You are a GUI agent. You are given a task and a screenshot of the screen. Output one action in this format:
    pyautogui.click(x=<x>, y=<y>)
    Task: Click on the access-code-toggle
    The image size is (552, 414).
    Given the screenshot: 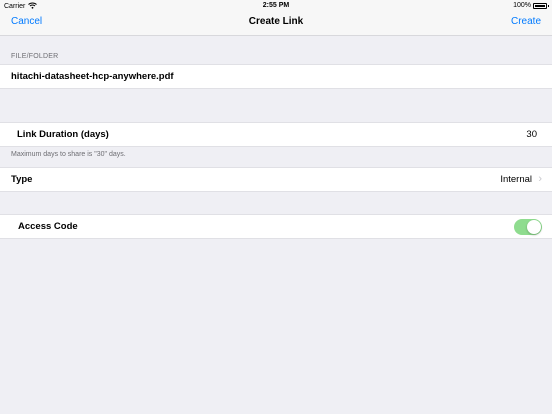 What is the action you would take?
    pyautogui.click(x=528, y=227)
    